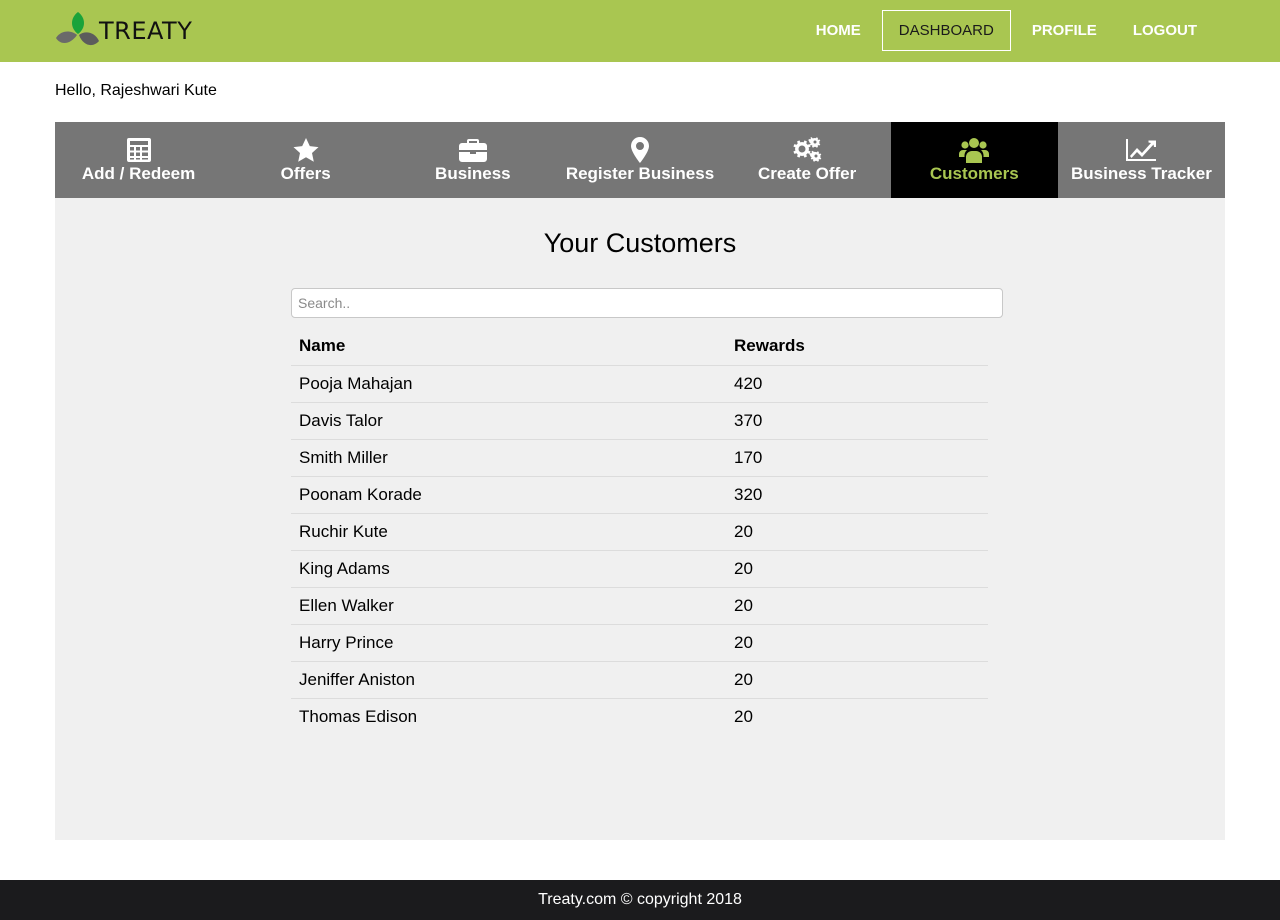  I want to click on column-header-rewards: Rewards, so click(857, 347).